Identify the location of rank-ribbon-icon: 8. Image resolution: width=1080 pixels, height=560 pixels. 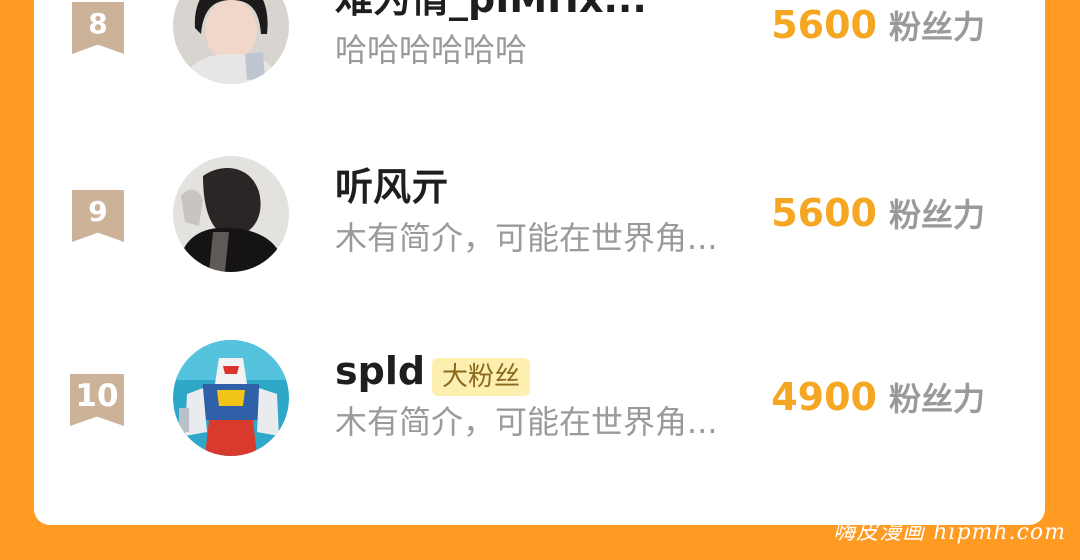
(98, 28).